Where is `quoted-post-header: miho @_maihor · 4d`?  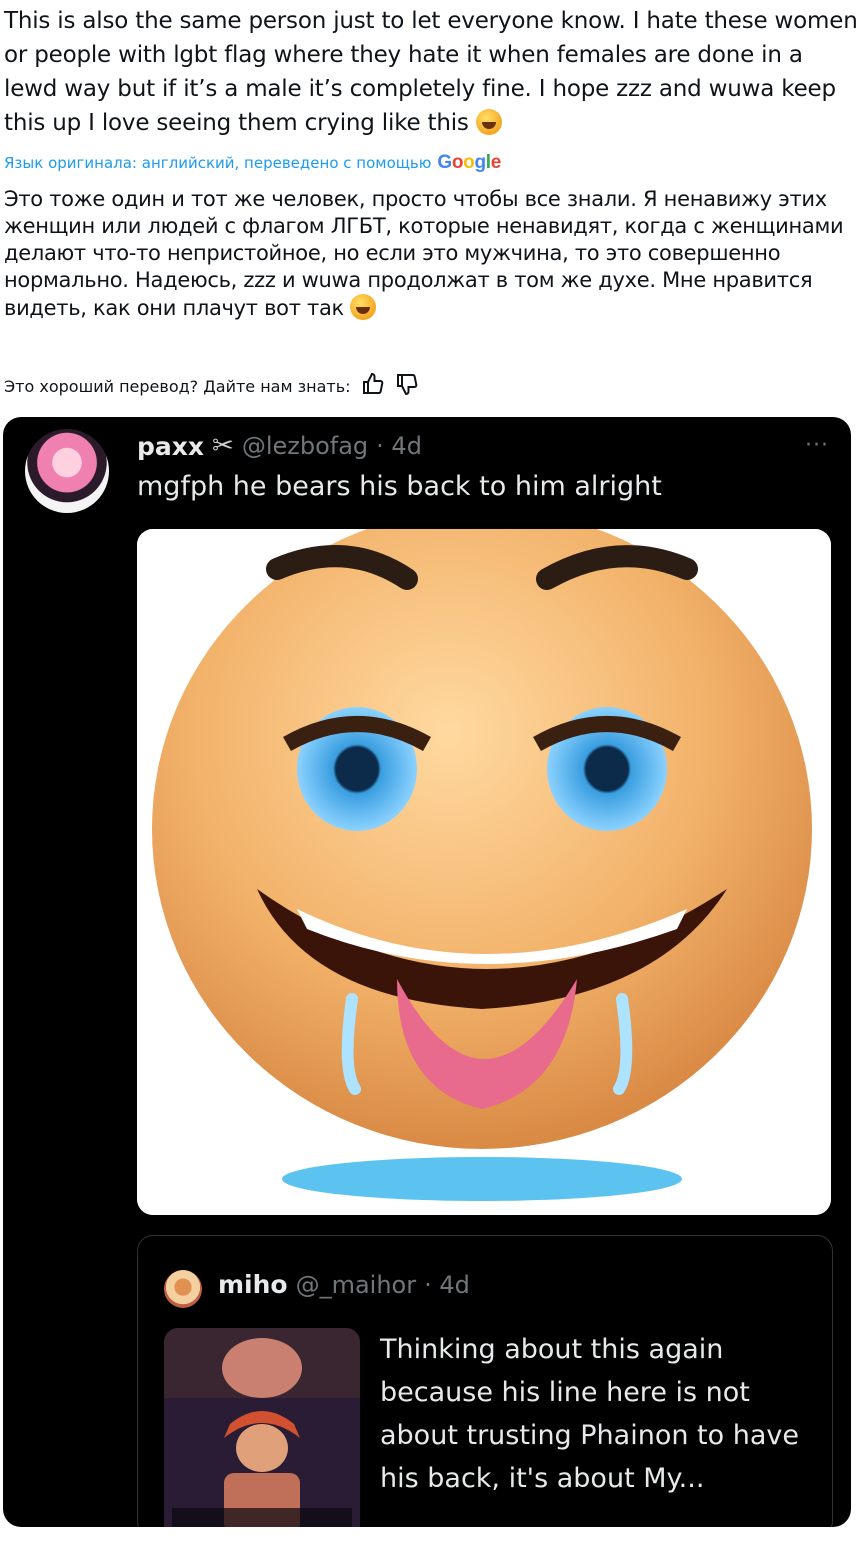
quoted-post-header: miho @_maihor · 4d is located at coordinates (344, 1284).